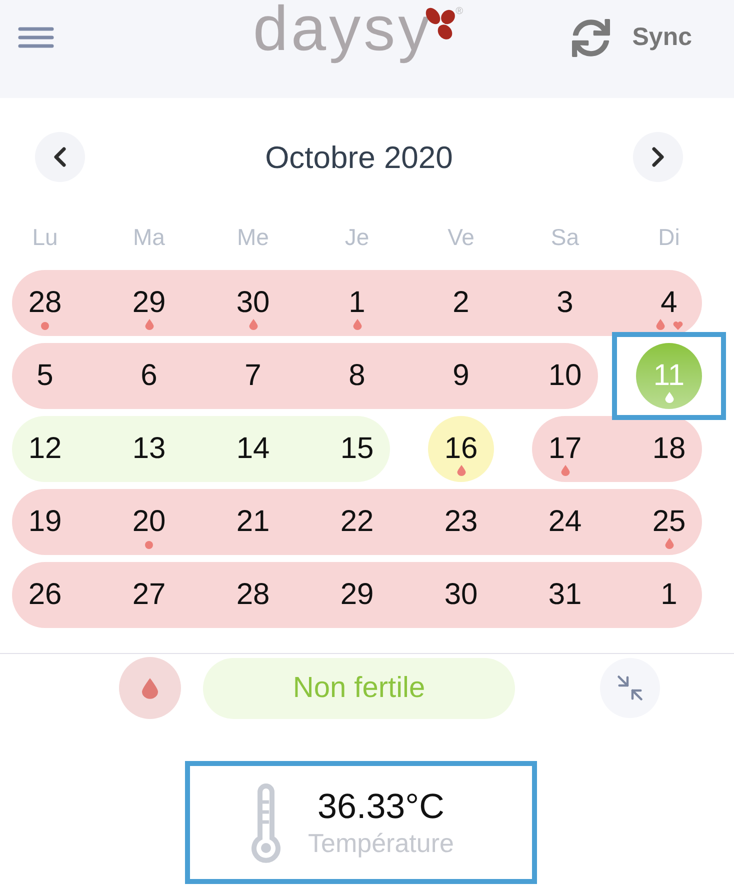 The image size is (734, 886). Describe the element at coordinates (149, 449) in the screenshot. I see `calendar-day: 13` at that location.